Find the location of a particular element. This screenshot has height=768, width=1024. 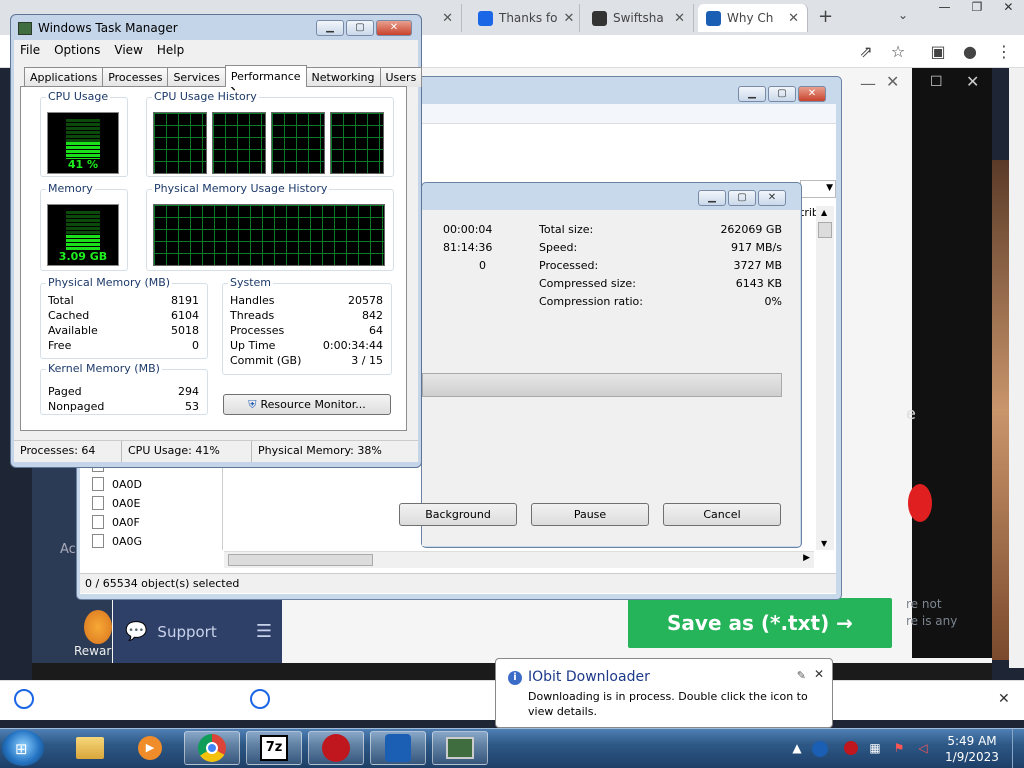

record-button is located at coordinates (920, 503).